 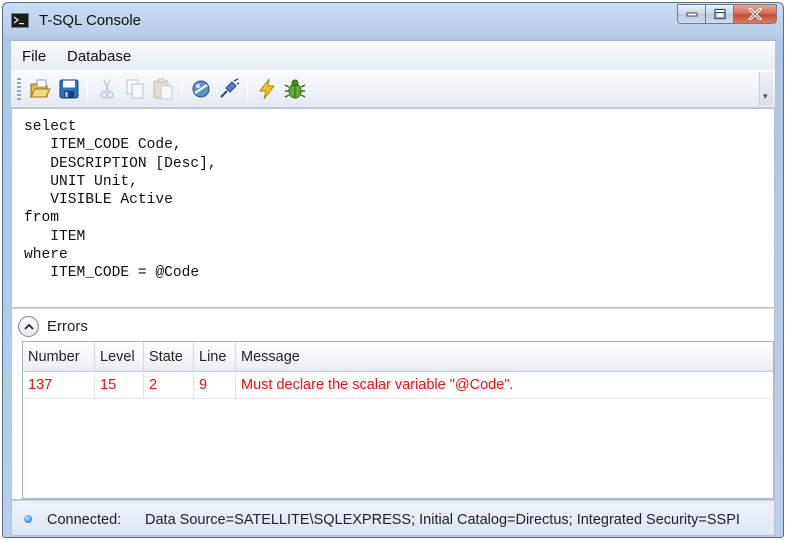 I want to click on column-header-level: Level, so click(x=119, y=357).